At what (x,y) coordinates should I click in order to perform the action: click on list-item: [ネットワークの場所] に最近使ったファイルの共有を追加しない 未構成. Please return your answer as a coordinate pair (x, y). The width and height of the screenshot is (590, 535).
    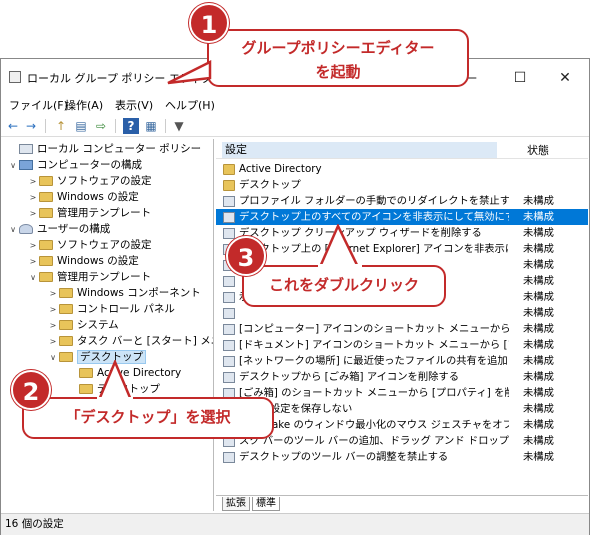
    Looking at the image, I should click on (402, 361).